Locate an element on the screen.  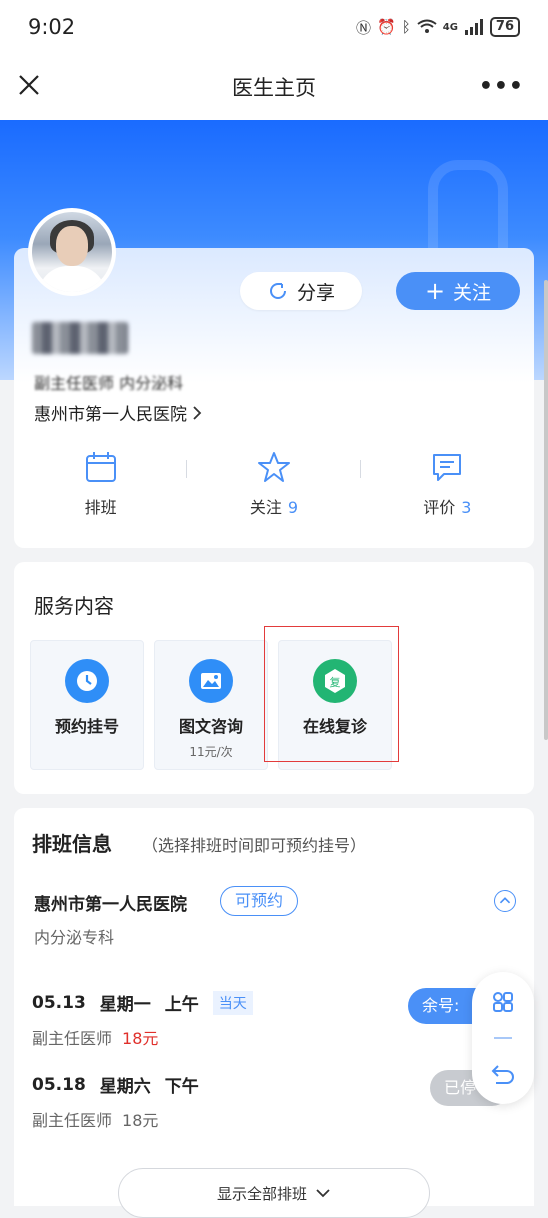
share-button: 分享 is located at coordinates (301, 291).